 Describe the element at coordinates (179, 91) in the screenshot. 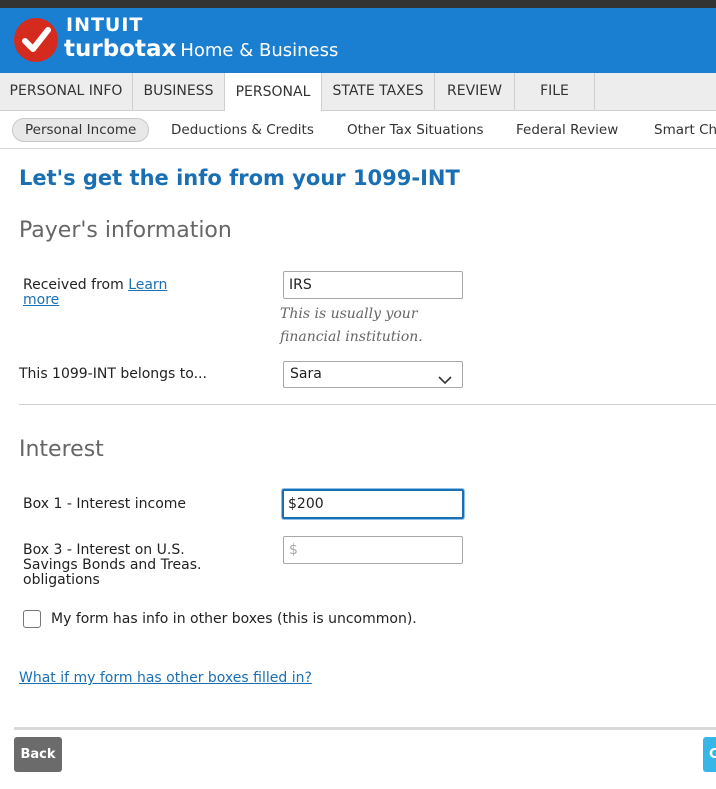

I see `tab-business: BUSINESS` at that location.